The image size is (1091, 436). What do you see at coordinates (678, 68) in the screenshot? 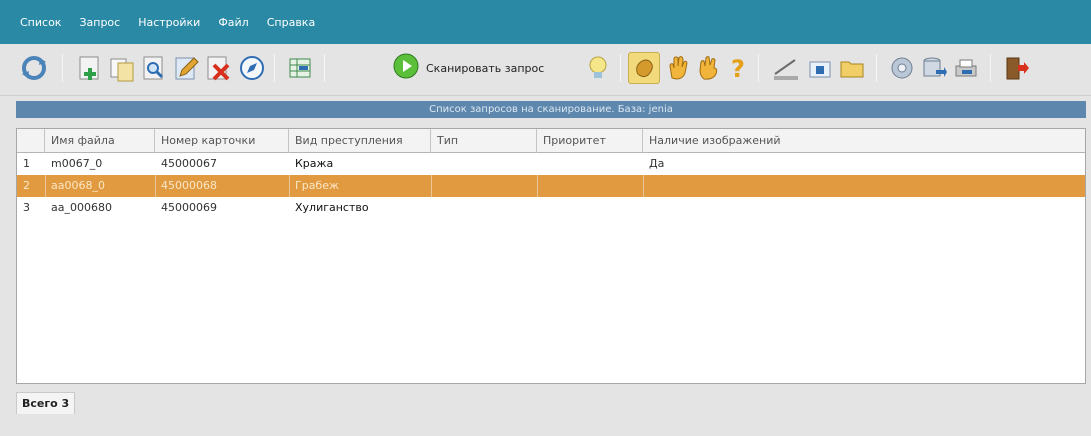
I see `hand-icon` at bounding box center [678, 68].